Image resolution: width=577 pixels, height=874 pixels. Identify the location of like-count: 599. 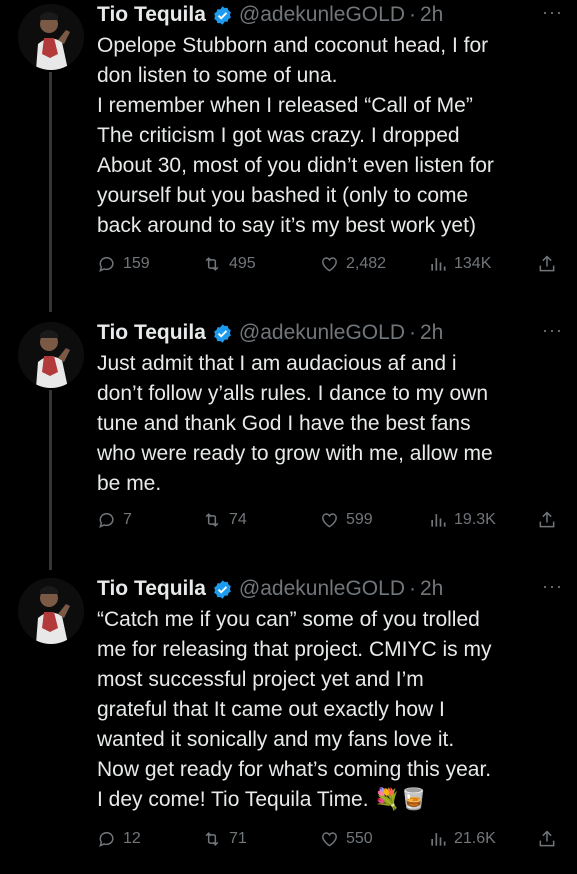
(359, 519).